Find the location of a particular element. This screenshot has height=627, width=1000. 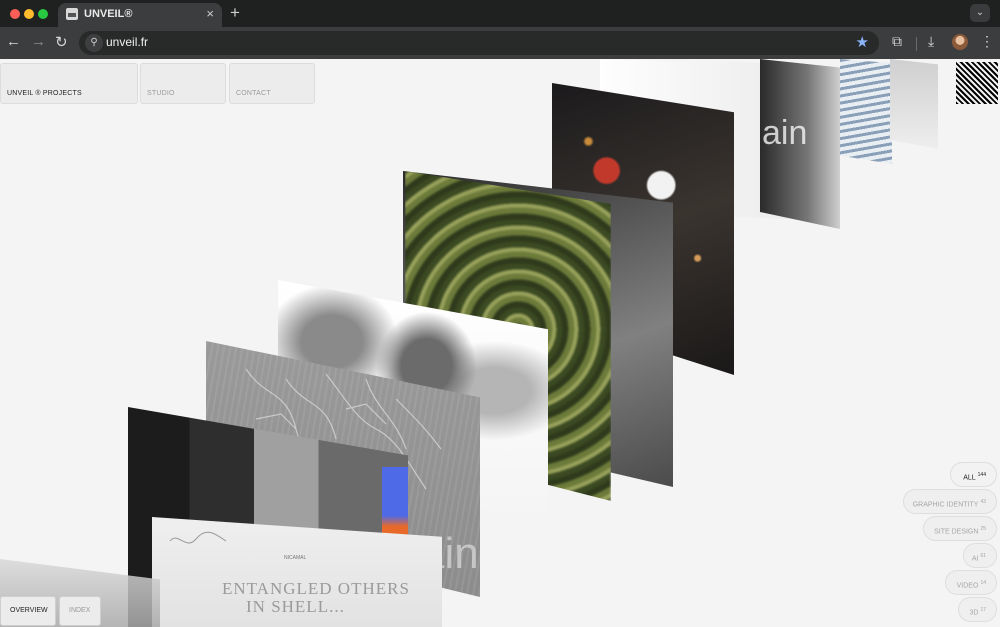

filter-count: 17 is located at coordinates (983, 610).